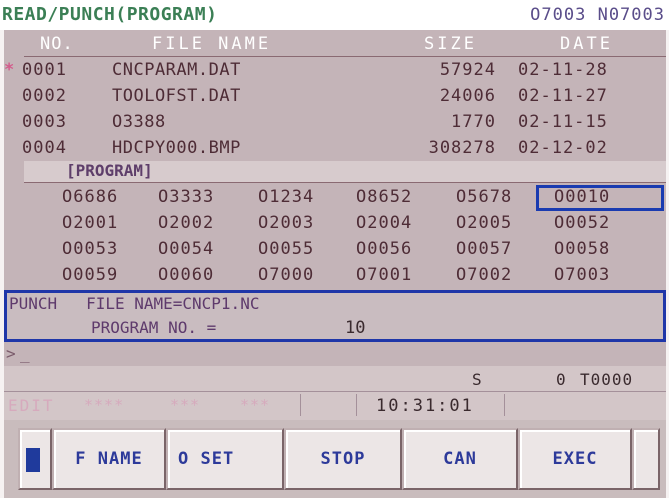 The height and width of the screenshot is (498, 669). Describe the element at coordinates (335, 123) in the screenshot. I see `table-row: 0003 O3388 1770 02-11-15` at that location.